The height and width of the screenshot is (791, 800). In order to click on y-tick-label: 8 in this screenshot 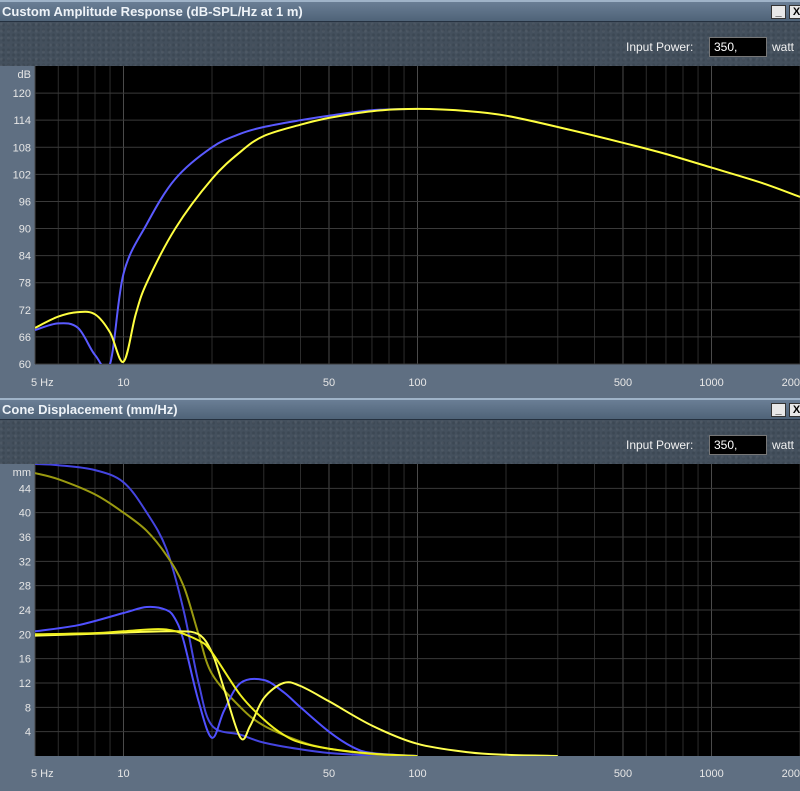, I will do `click(28, 708)`.